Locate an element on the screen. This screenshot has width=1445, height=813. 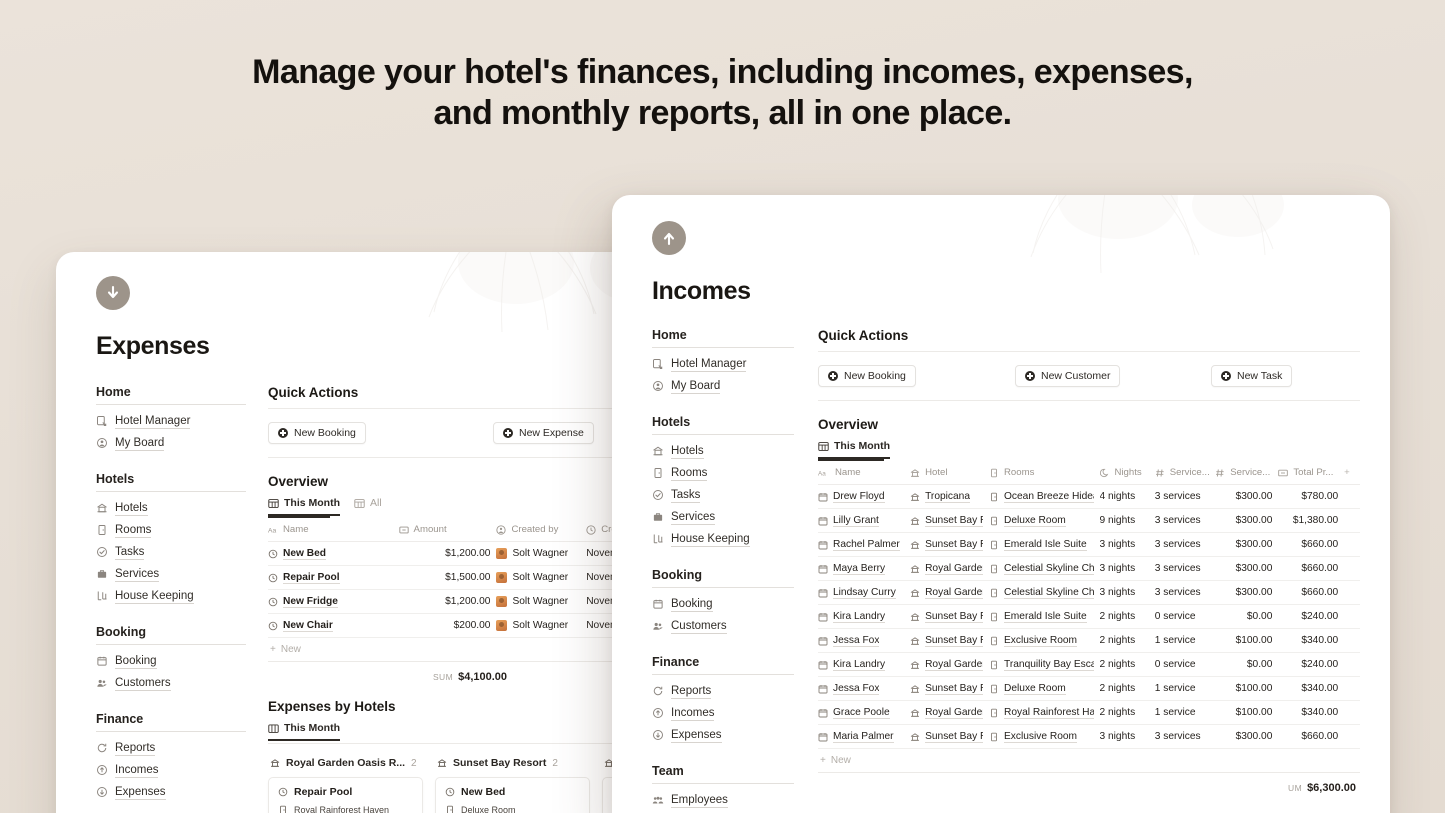
cell-hotel: Tropicana is located at coordinates (949, 496).